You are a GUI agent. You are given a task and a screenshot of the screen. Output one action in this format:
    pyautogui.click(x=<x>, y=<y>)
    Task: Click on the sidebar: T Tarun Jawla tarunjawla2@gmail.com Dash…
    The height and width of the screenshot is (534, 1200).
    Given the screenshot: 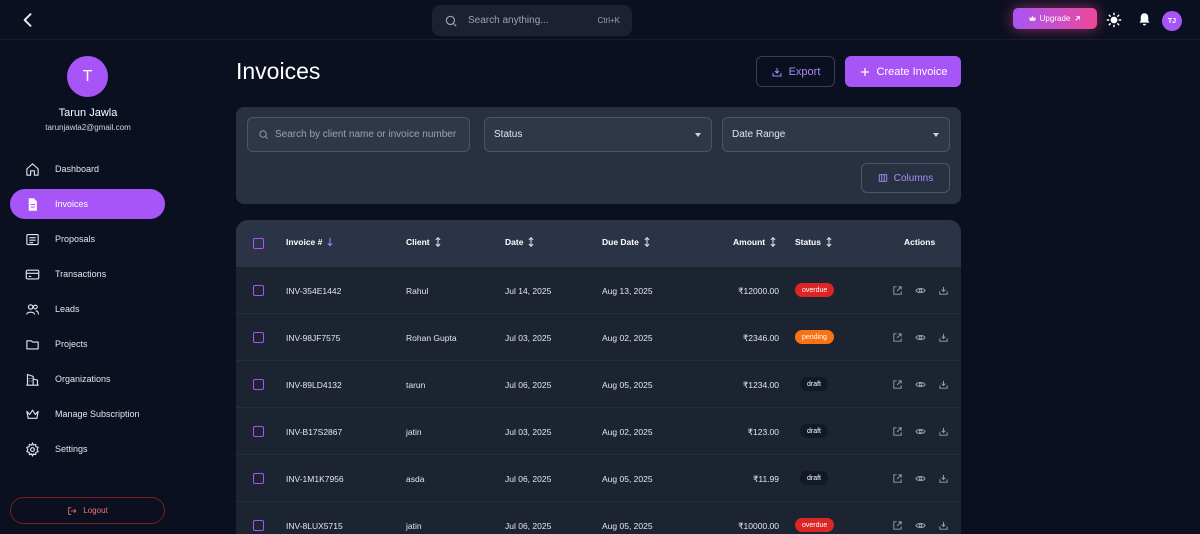 What is the action you would take?
    pyautogui.click(x=88, y=287)
    